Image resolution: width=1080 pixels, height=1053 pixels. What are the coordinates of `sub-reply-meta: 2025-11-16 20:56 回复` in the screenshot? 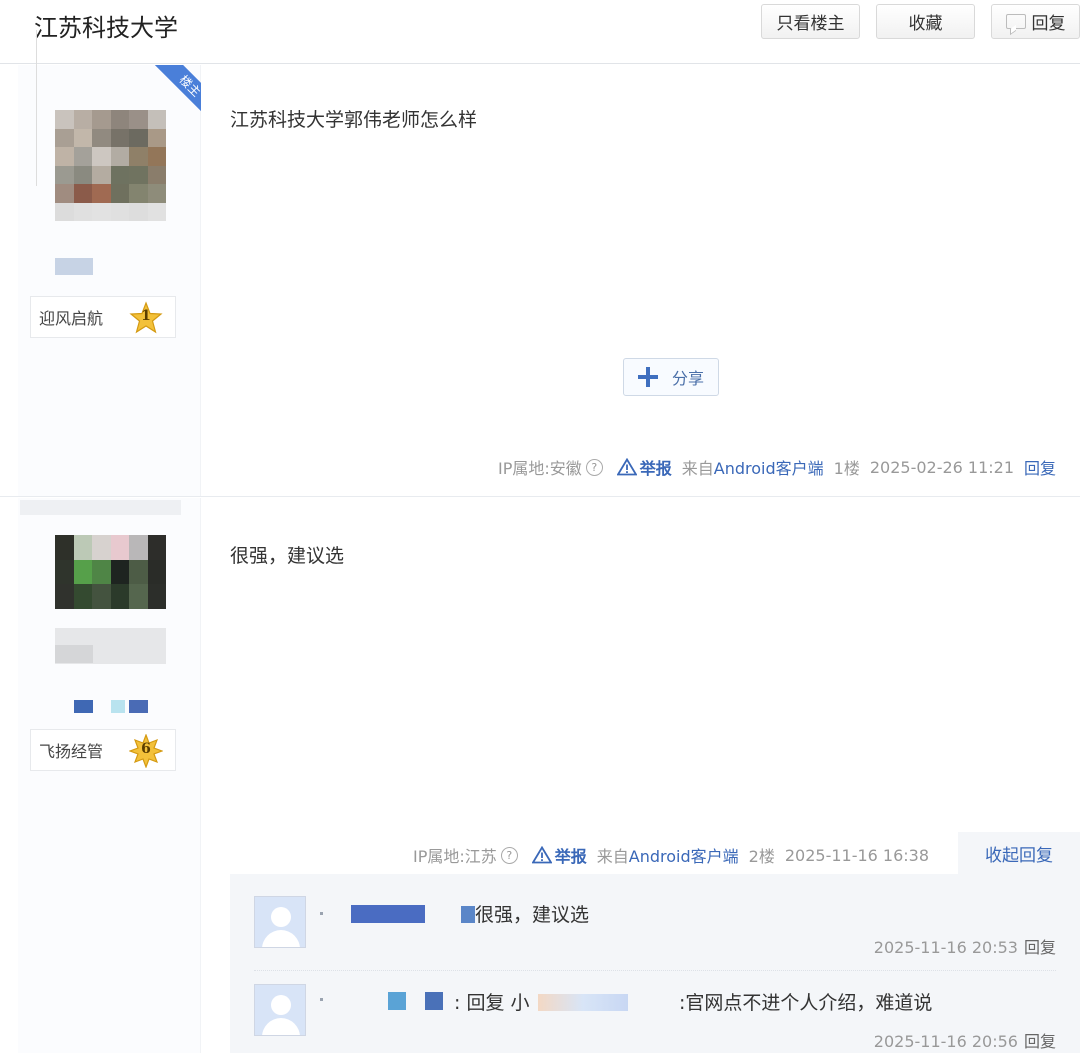 It's located at (965, 1040).